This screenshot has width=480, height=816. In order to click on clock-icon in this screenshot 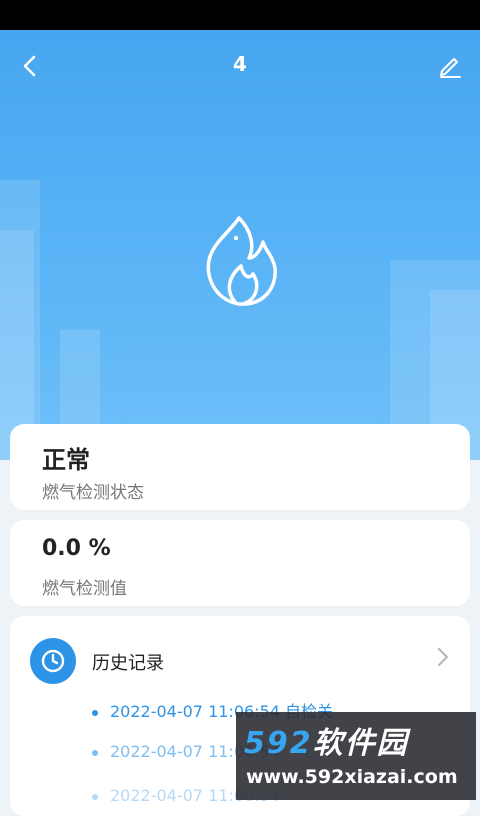, I will do `click(53, 661)`.